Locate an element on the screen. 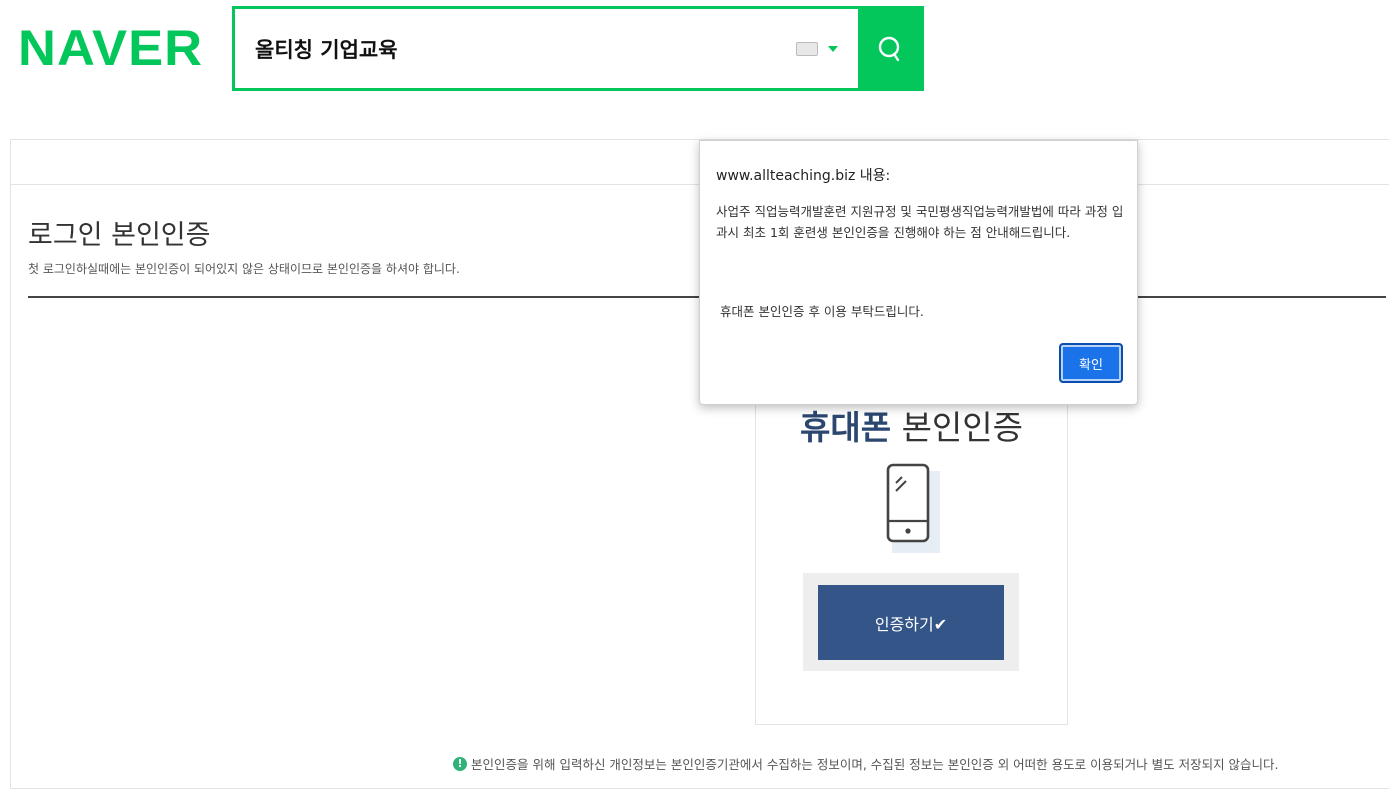 This screenshot has height=789, width=1389. naver-logo: NAVER is located at coordinates (110, 48).